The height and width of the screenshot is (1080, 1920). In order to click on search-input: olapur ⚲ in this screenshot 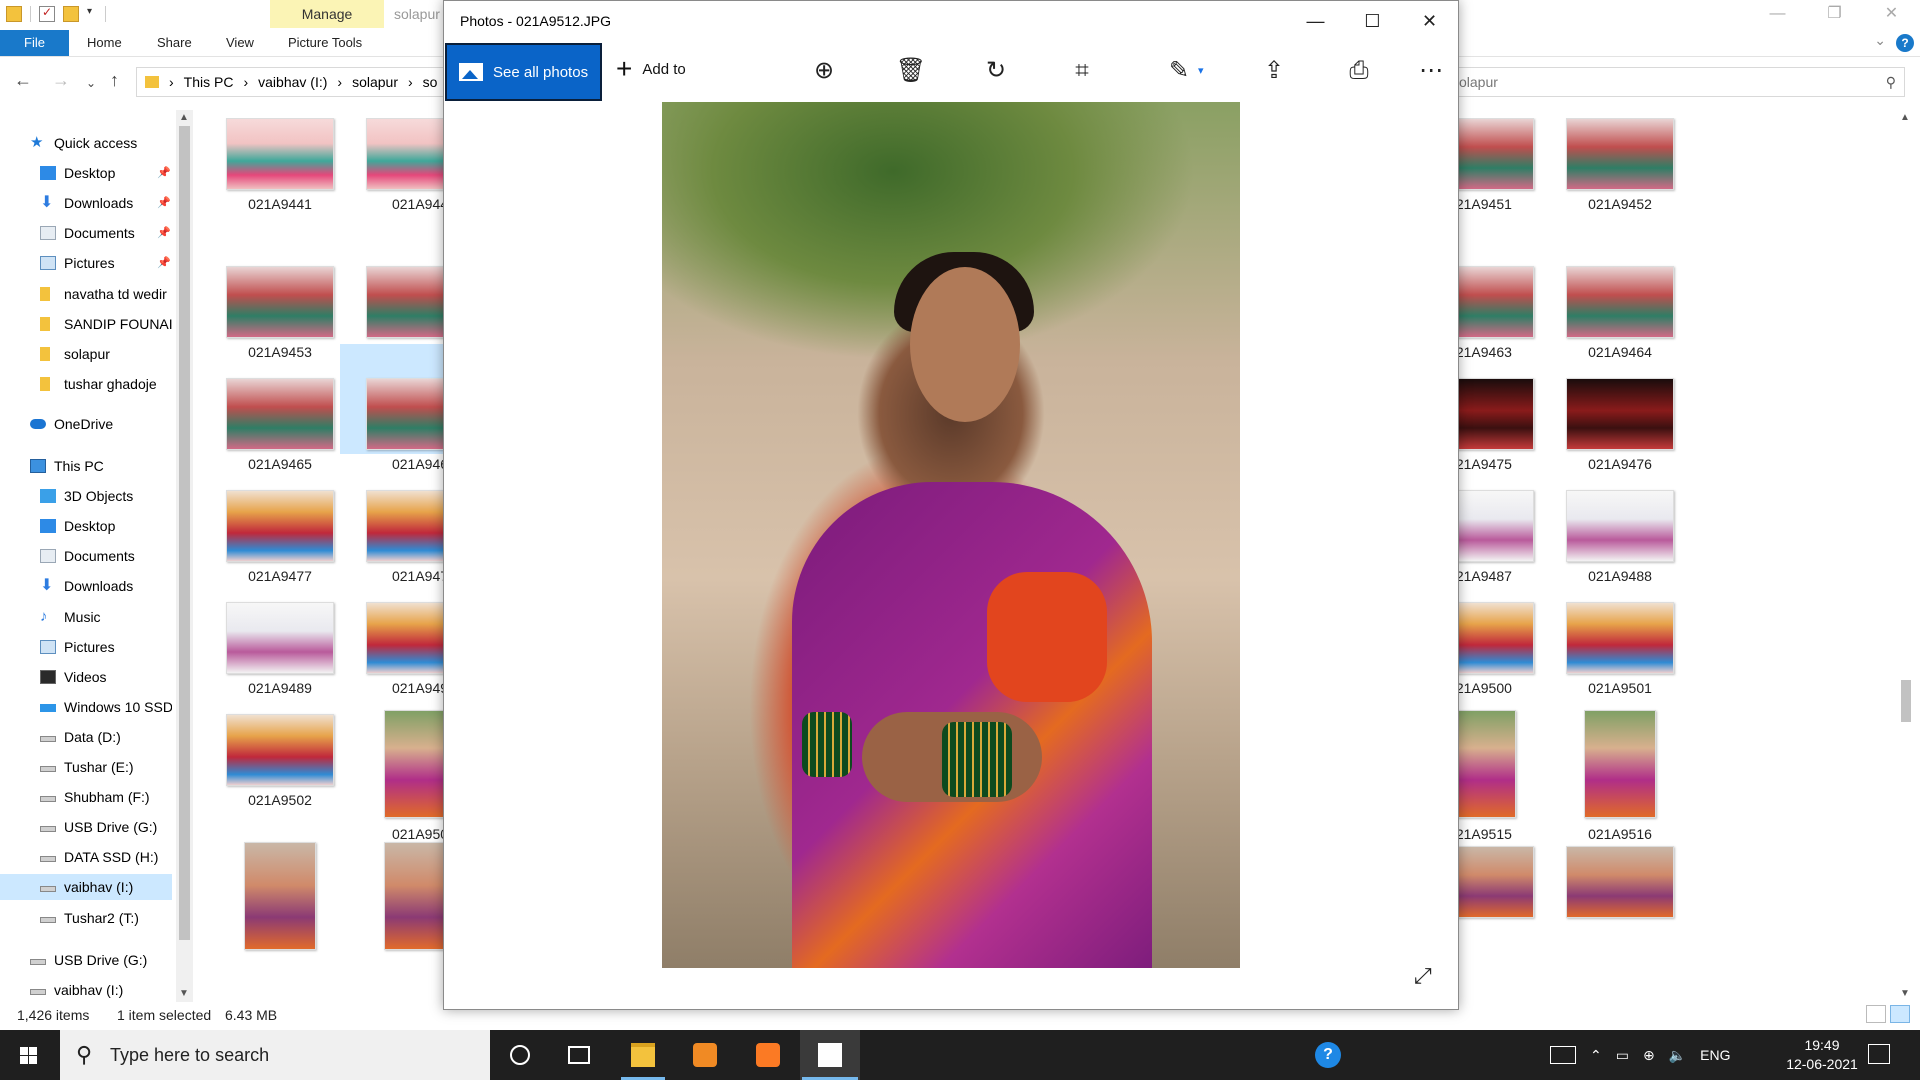, I will do `click(1677, 82)`.